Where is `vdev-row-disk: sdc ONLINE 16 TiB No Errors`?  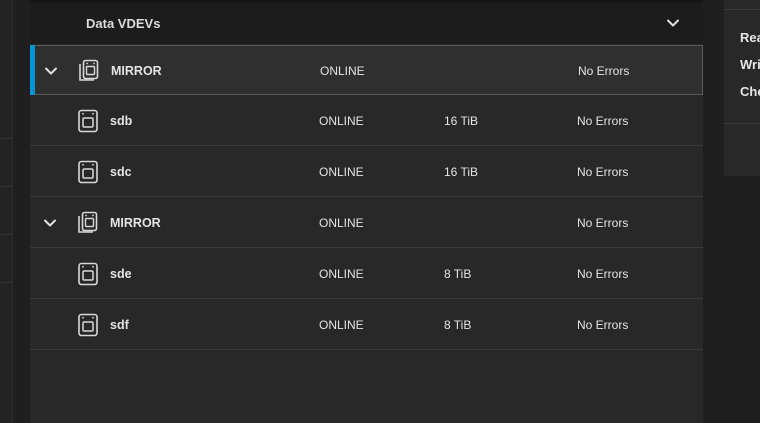 vdev-row-disk: sdc ONLINE 16 TiB No Errors is located at coordinates (366, 172).